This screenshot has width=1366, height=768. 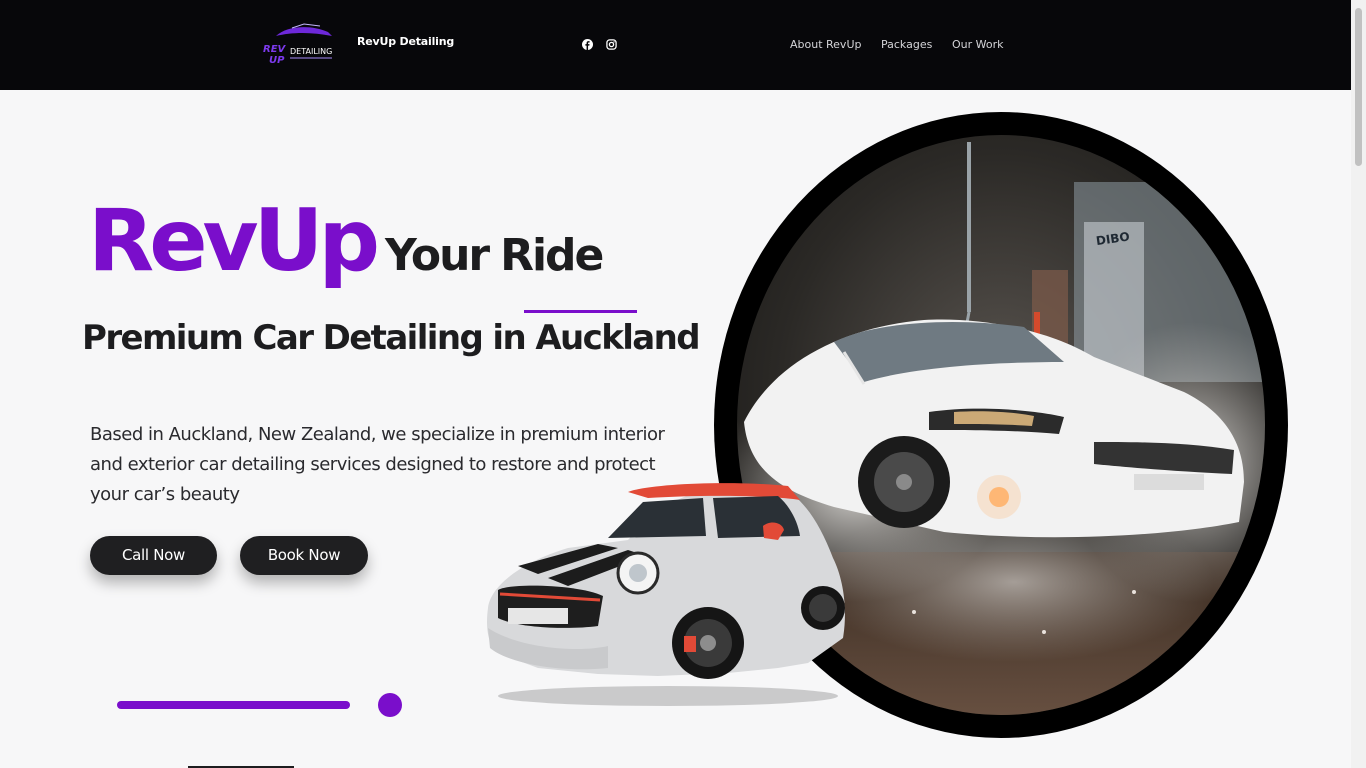 What do you see at coordinates (311, 51) in the screenshot?
I see `logo-detailing: DETAILING` at bounding box center [311, 51].